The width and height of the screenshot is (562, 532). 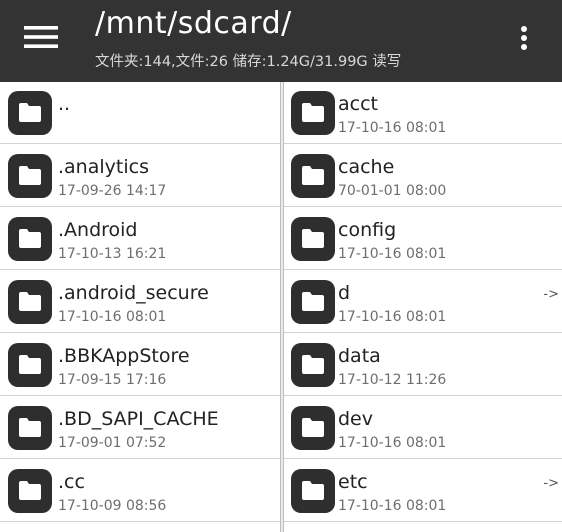 I want to click on file-date: 17-10-13 16:21, so click(x=112, y=254).